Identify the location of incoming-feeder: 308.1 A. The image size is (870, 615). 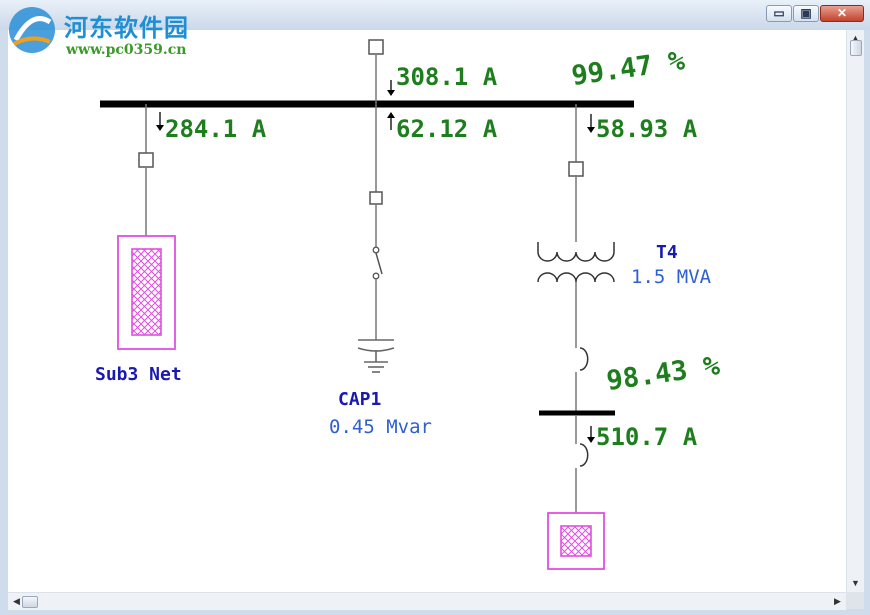
(433, 71).